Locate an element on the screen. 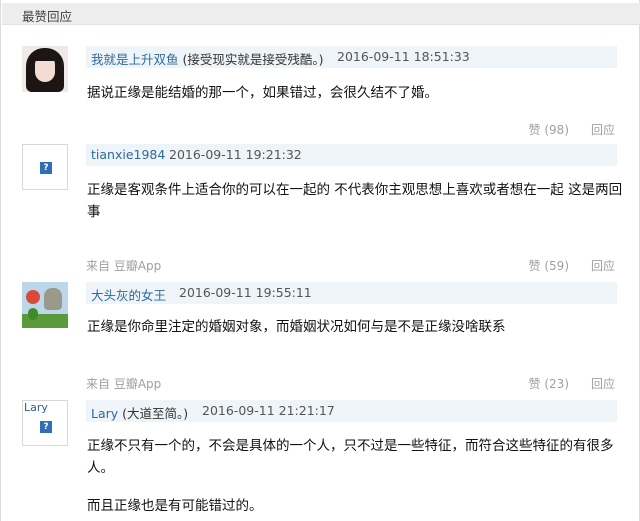  author-link: Lary (大道至简。) is located at coordinates (139, 412).